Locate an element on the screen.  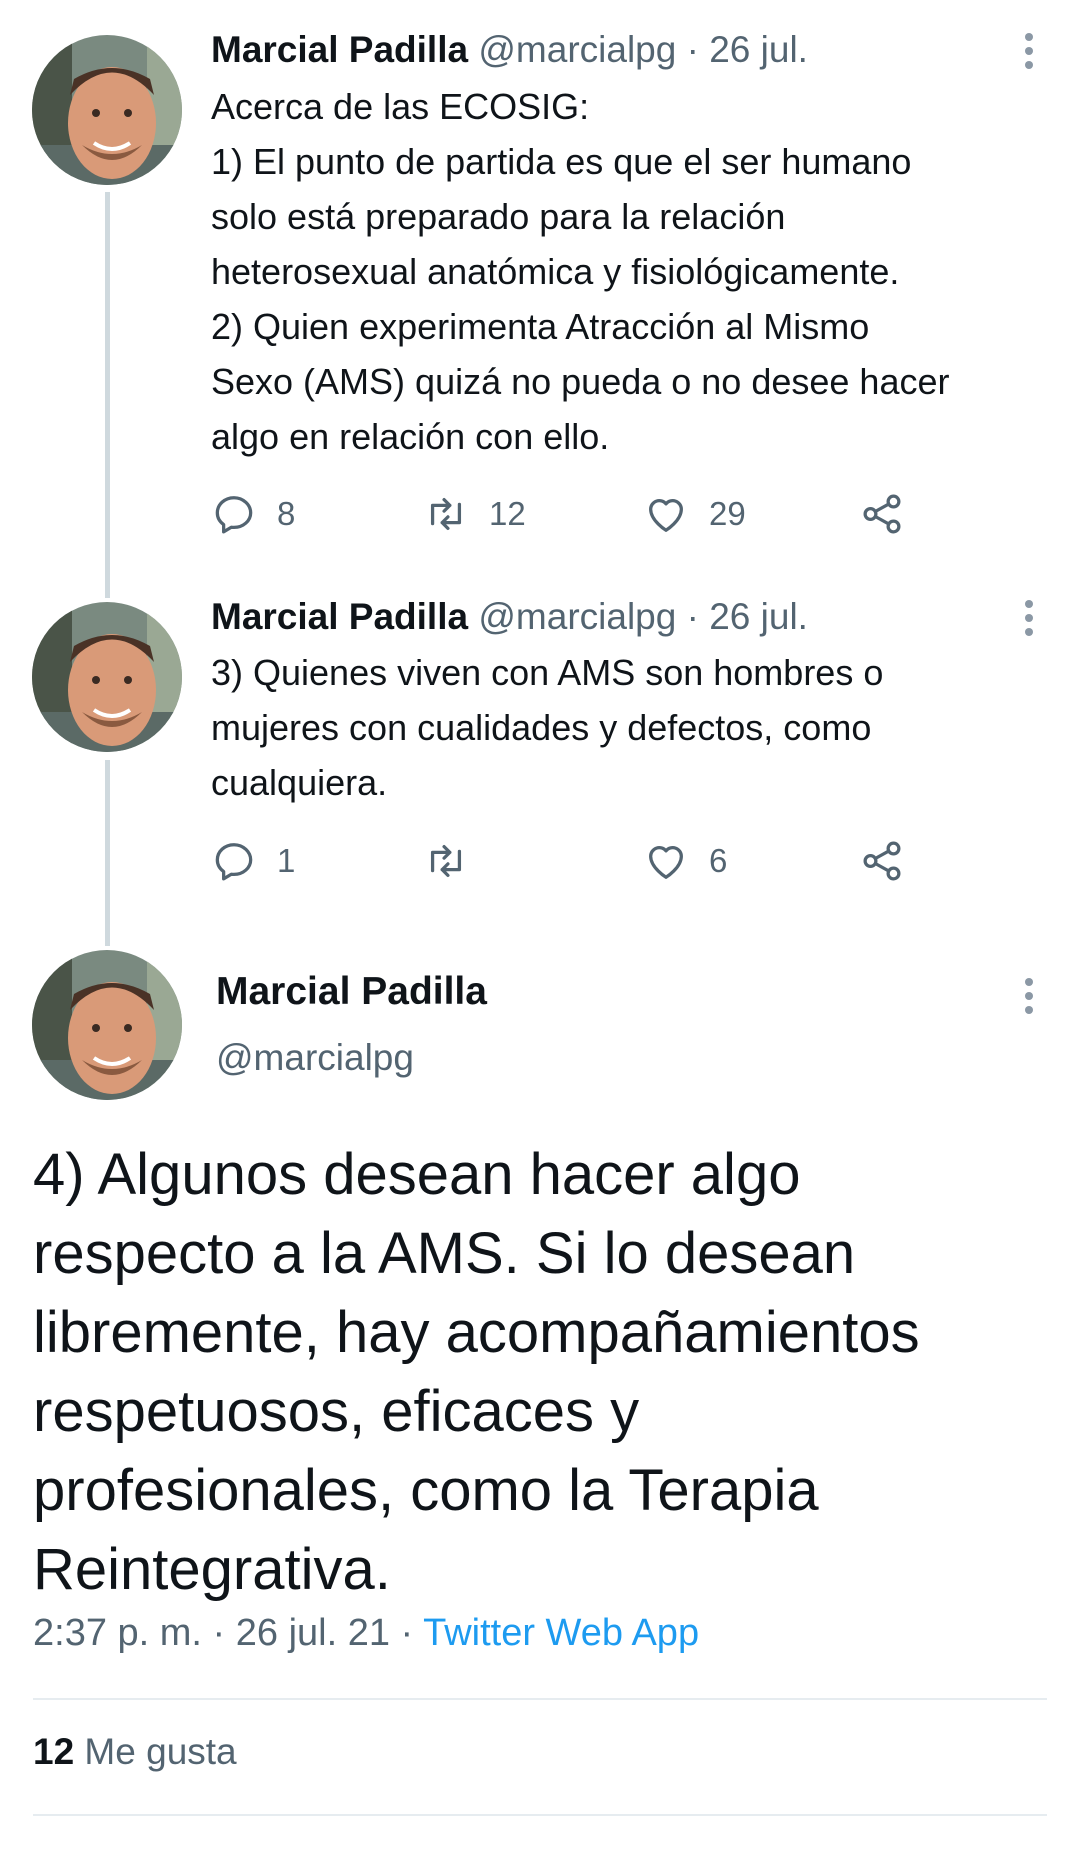
tweet-line: solo está preparado para la relación is located at coordinates (498, 216).